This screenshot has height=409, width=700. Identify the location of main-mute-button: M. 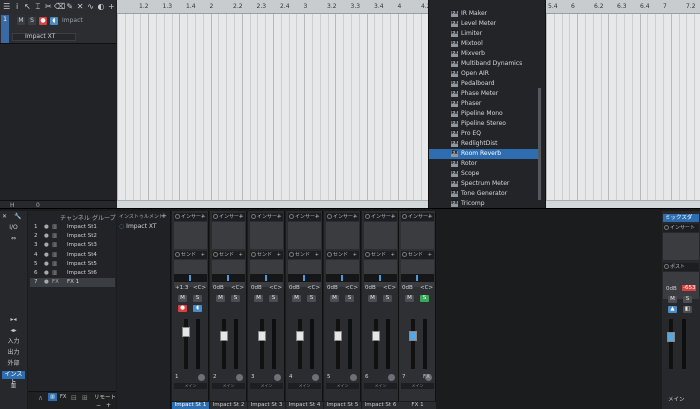
(672, 299).